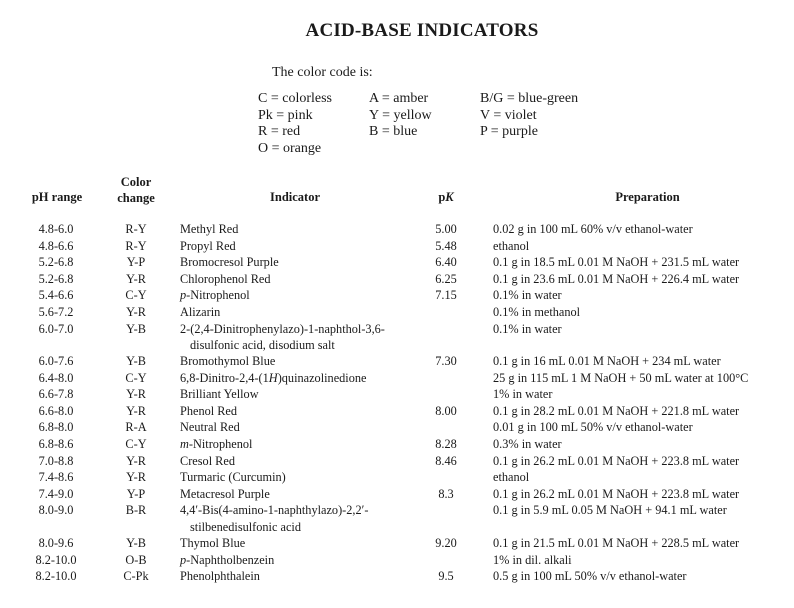  What do you see at coordinates (527, 295) in the screenshot?
I see `preparation-cell: 0.1% in water` at bounding box center [527, 295].